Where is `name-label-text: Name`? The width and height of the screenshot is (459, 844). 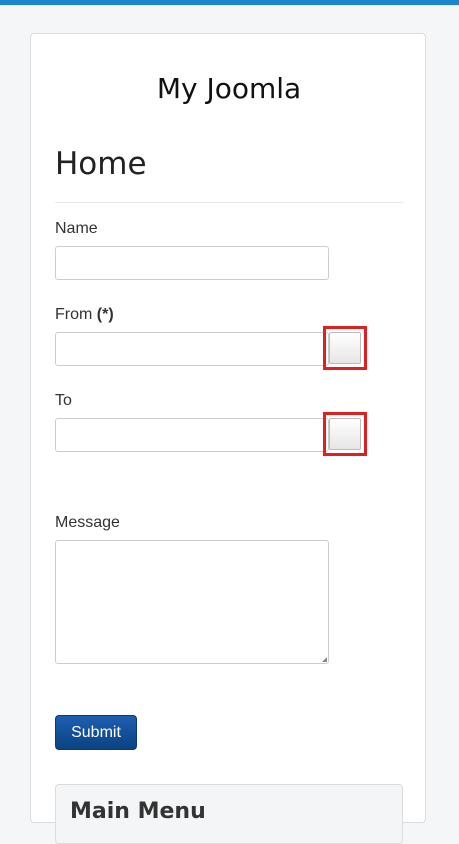 name-label-text: Name is located at coordinates (76, 228).